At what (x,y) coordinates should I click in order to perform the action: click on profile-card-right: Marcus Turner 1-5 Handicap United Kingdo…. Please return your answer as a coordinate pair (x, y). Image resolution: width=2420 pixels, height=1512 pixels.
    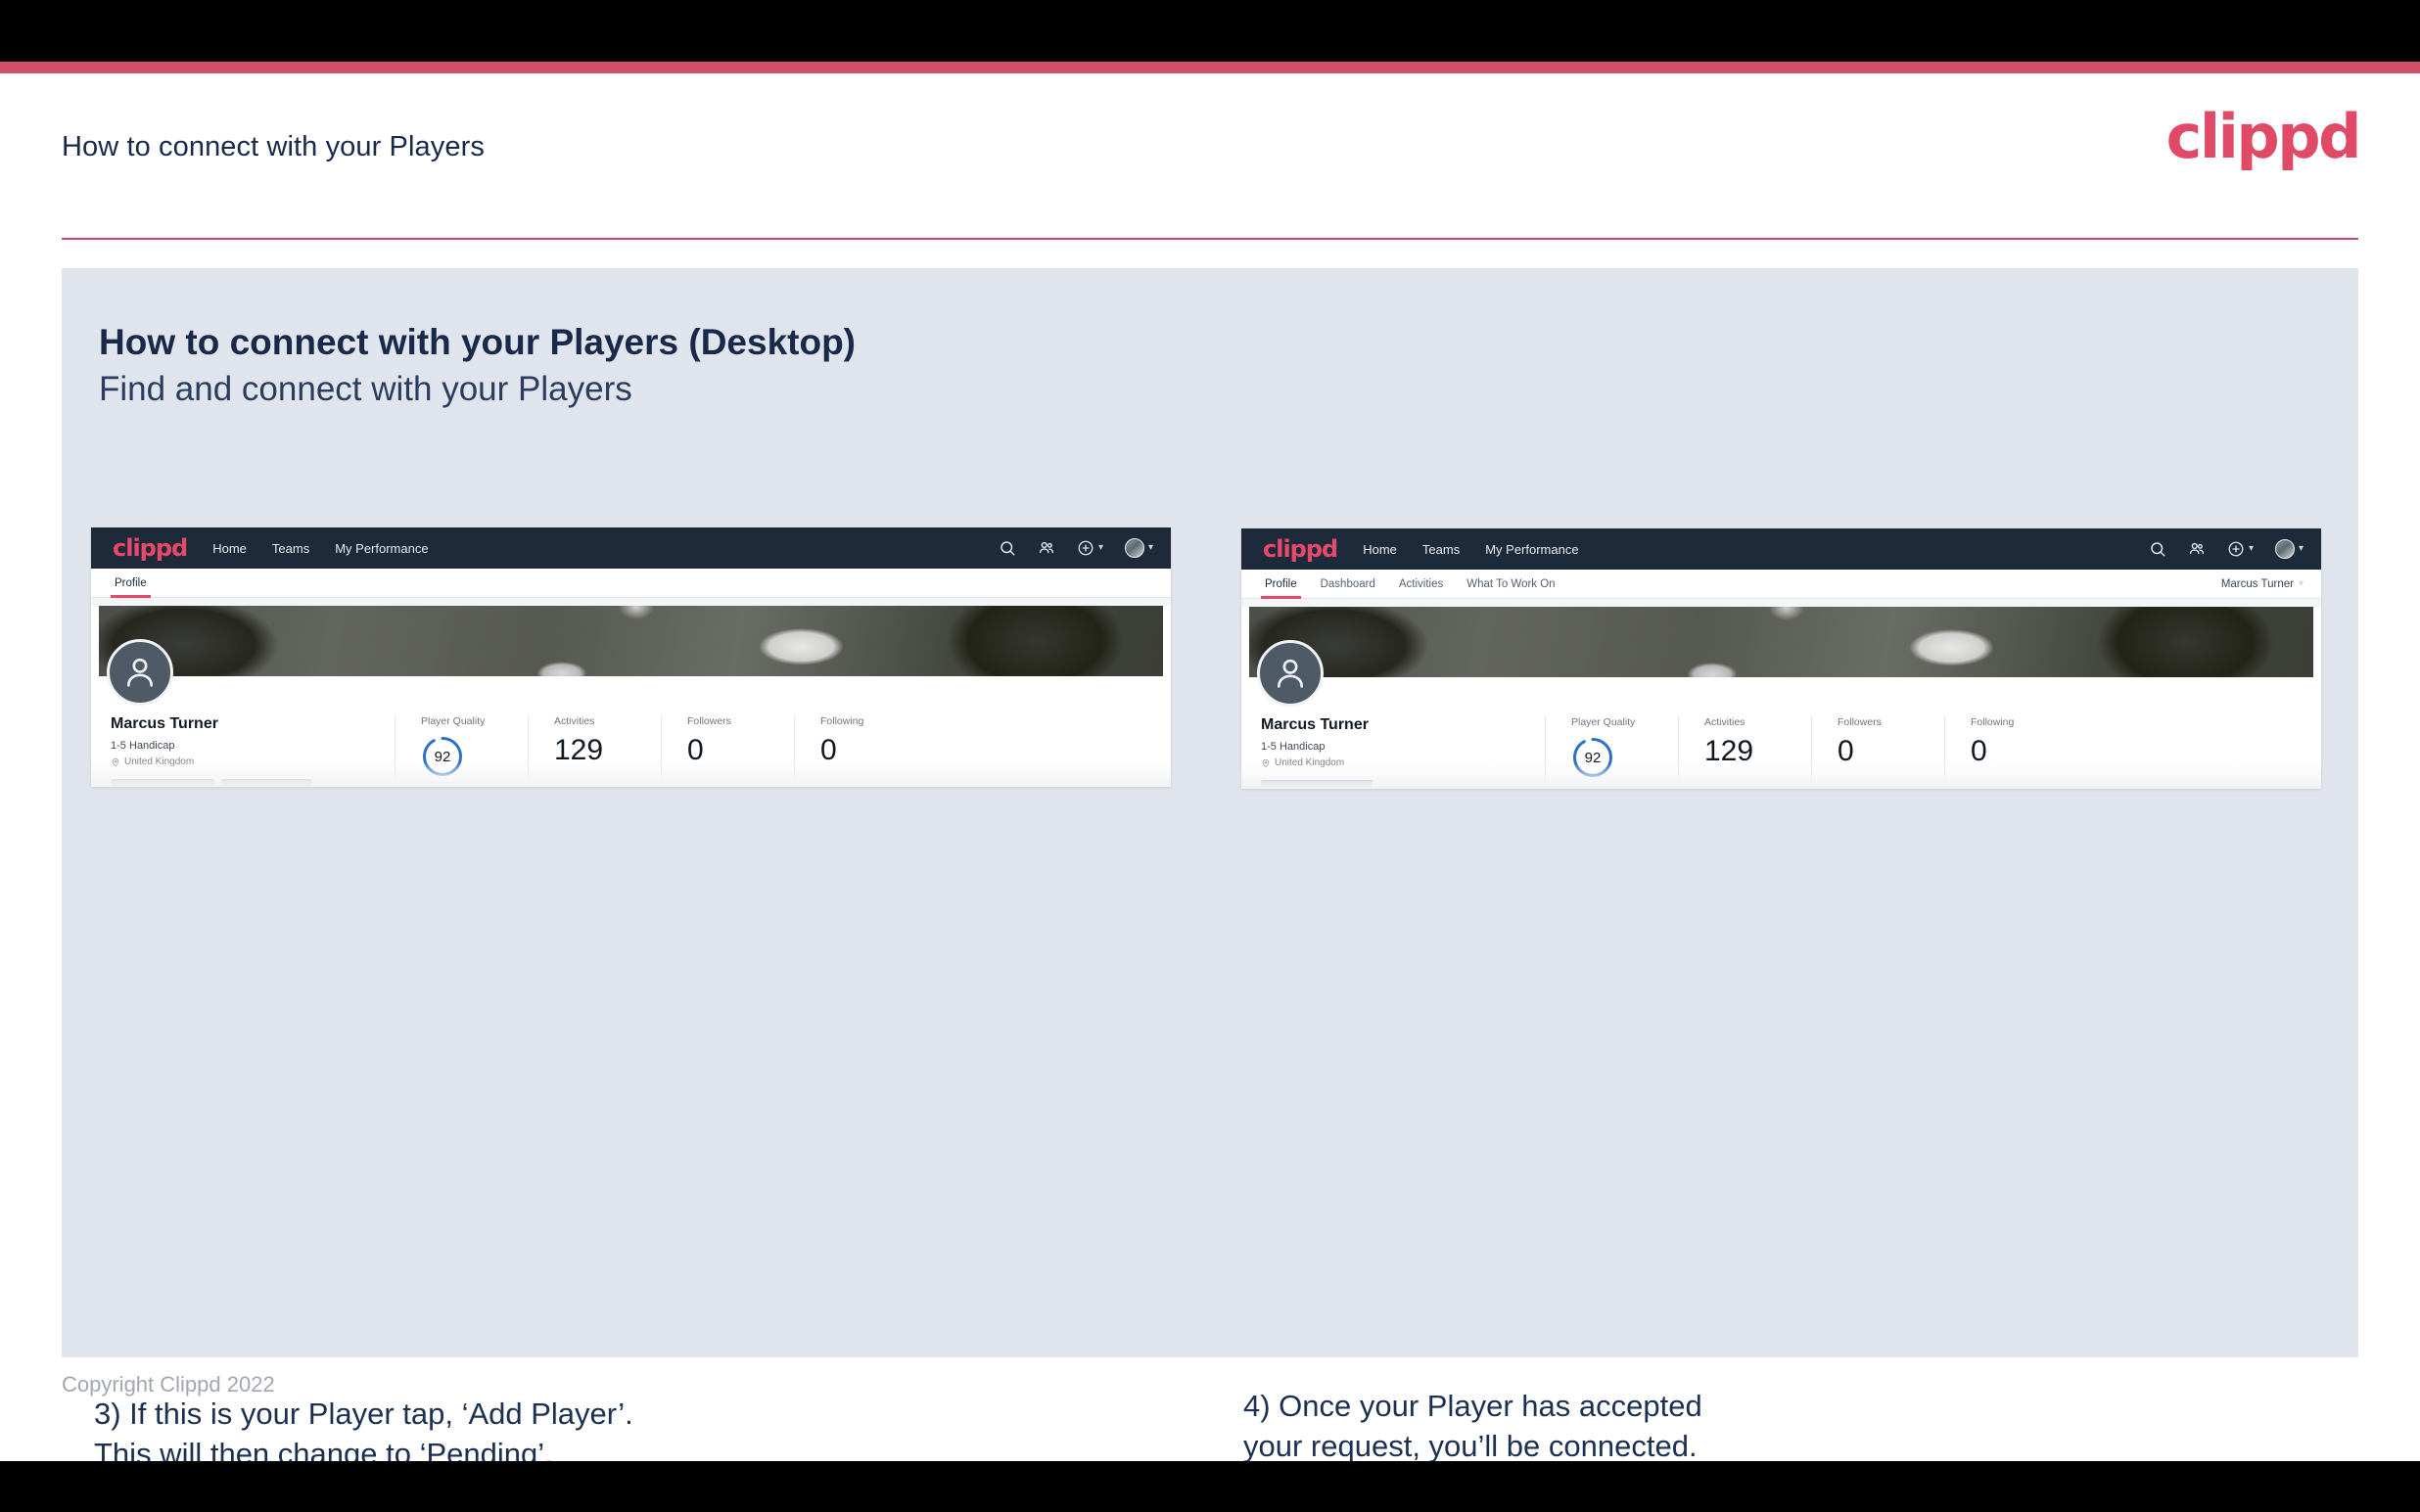
    Looking at the image, I should click on (1781, 698).